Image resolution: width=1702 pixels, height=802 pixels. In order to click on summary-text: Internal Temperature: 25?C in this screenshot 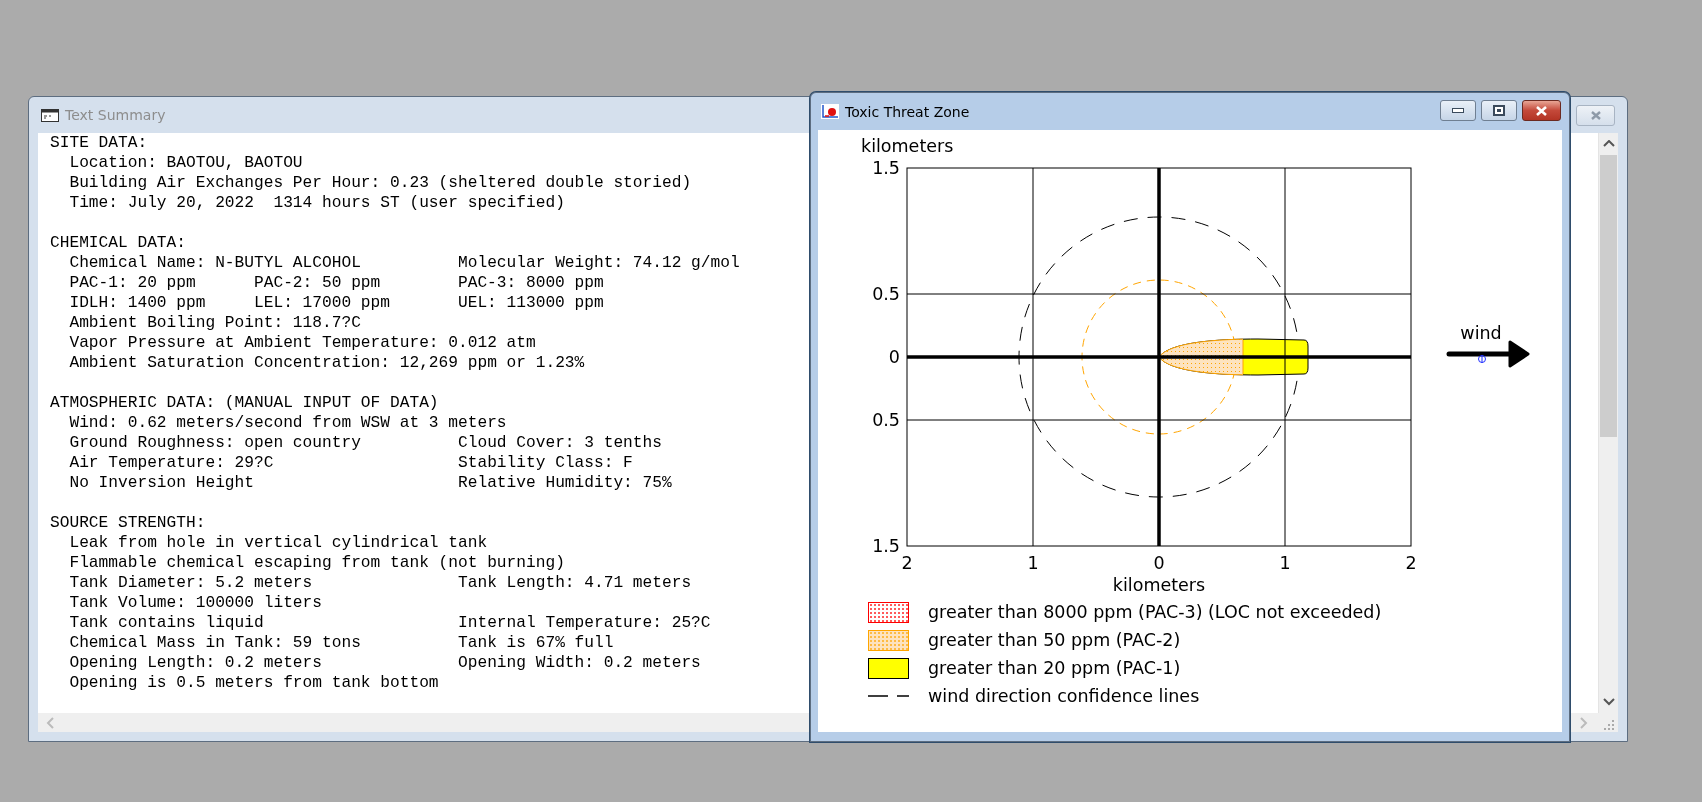, I will do `click(584, 623)`.